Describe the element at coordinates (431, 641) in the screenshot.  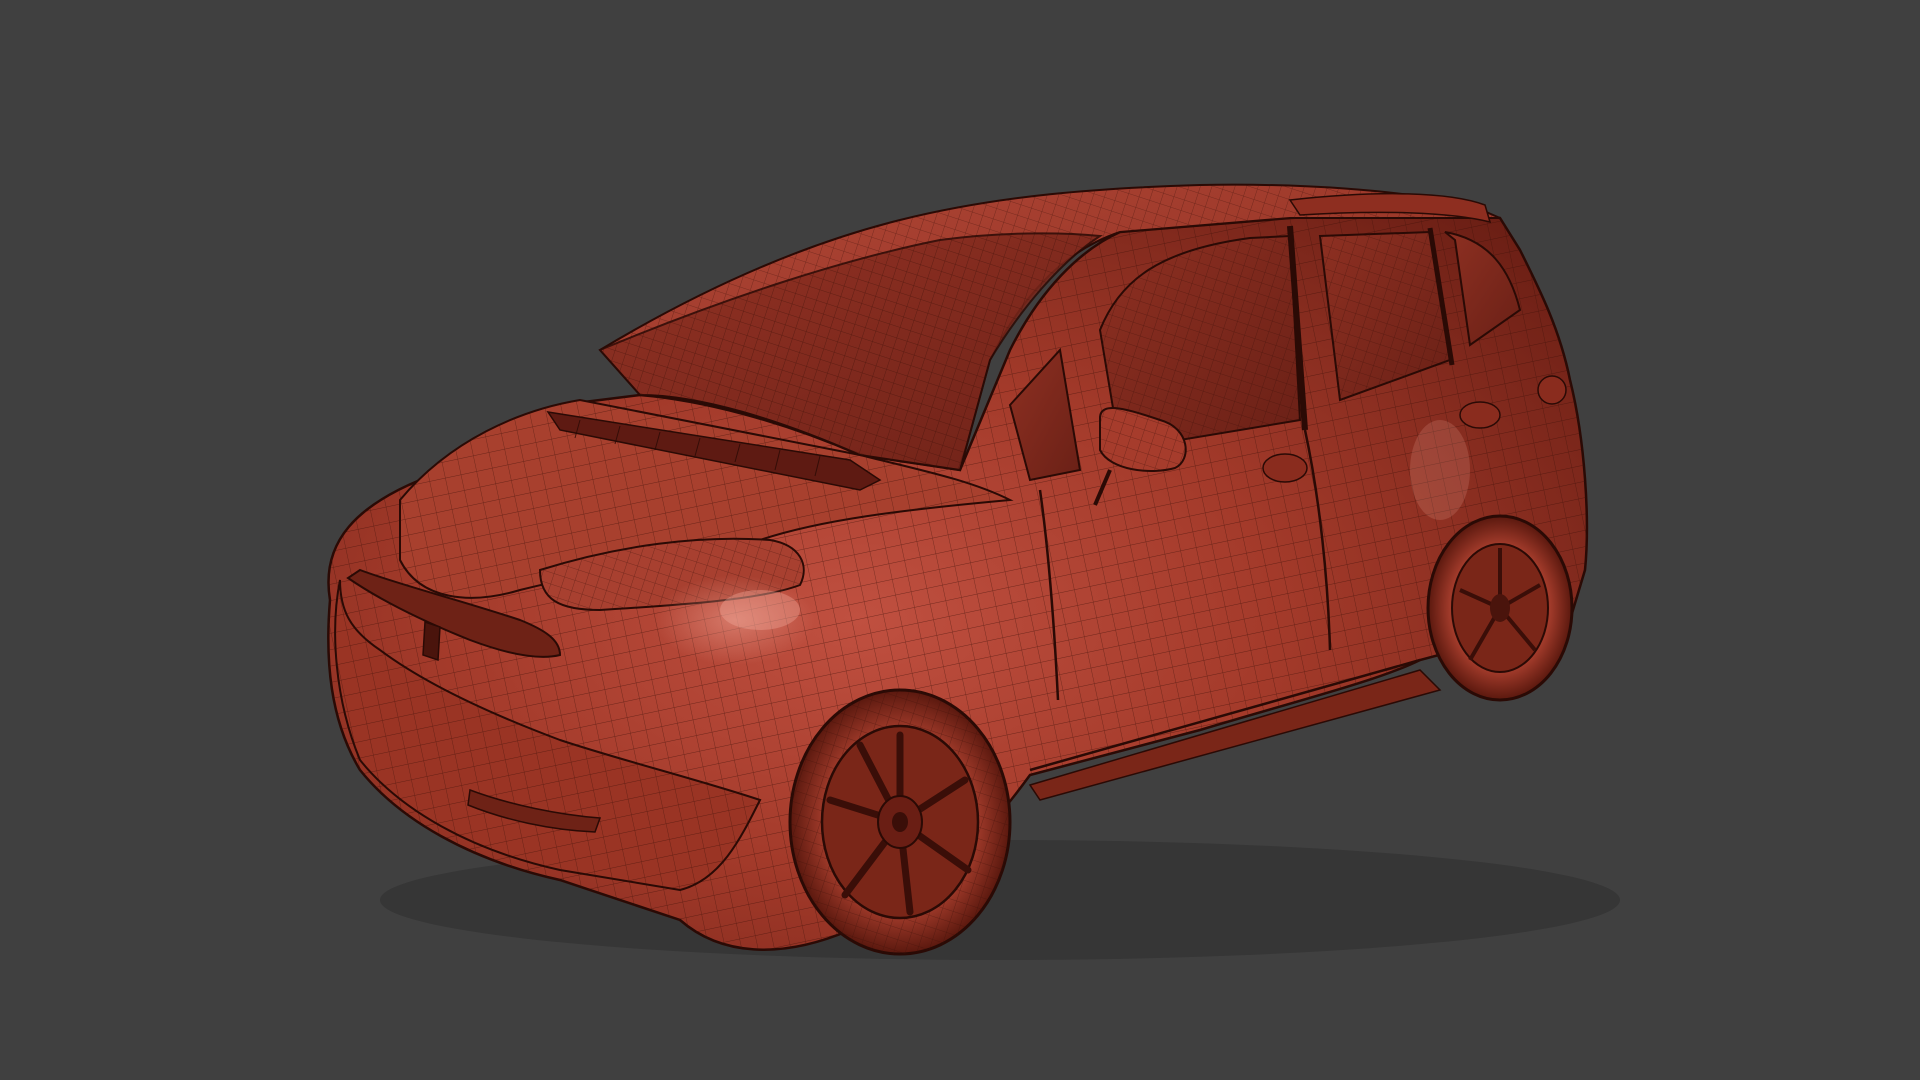
I see `emblem-icon` at that location.